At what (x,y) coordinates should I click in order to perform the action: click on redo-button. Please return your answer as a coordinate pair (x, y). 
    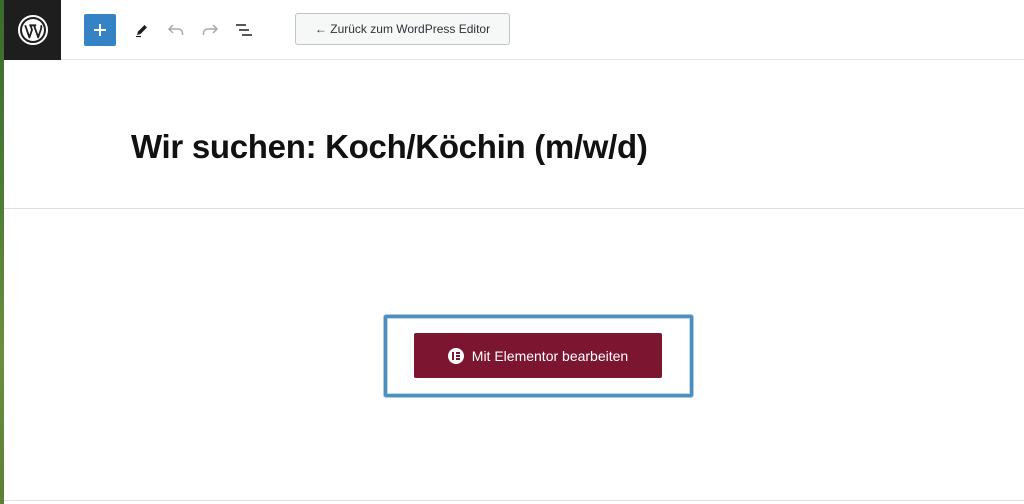
    Looking at the image, I should click on (210, 30).